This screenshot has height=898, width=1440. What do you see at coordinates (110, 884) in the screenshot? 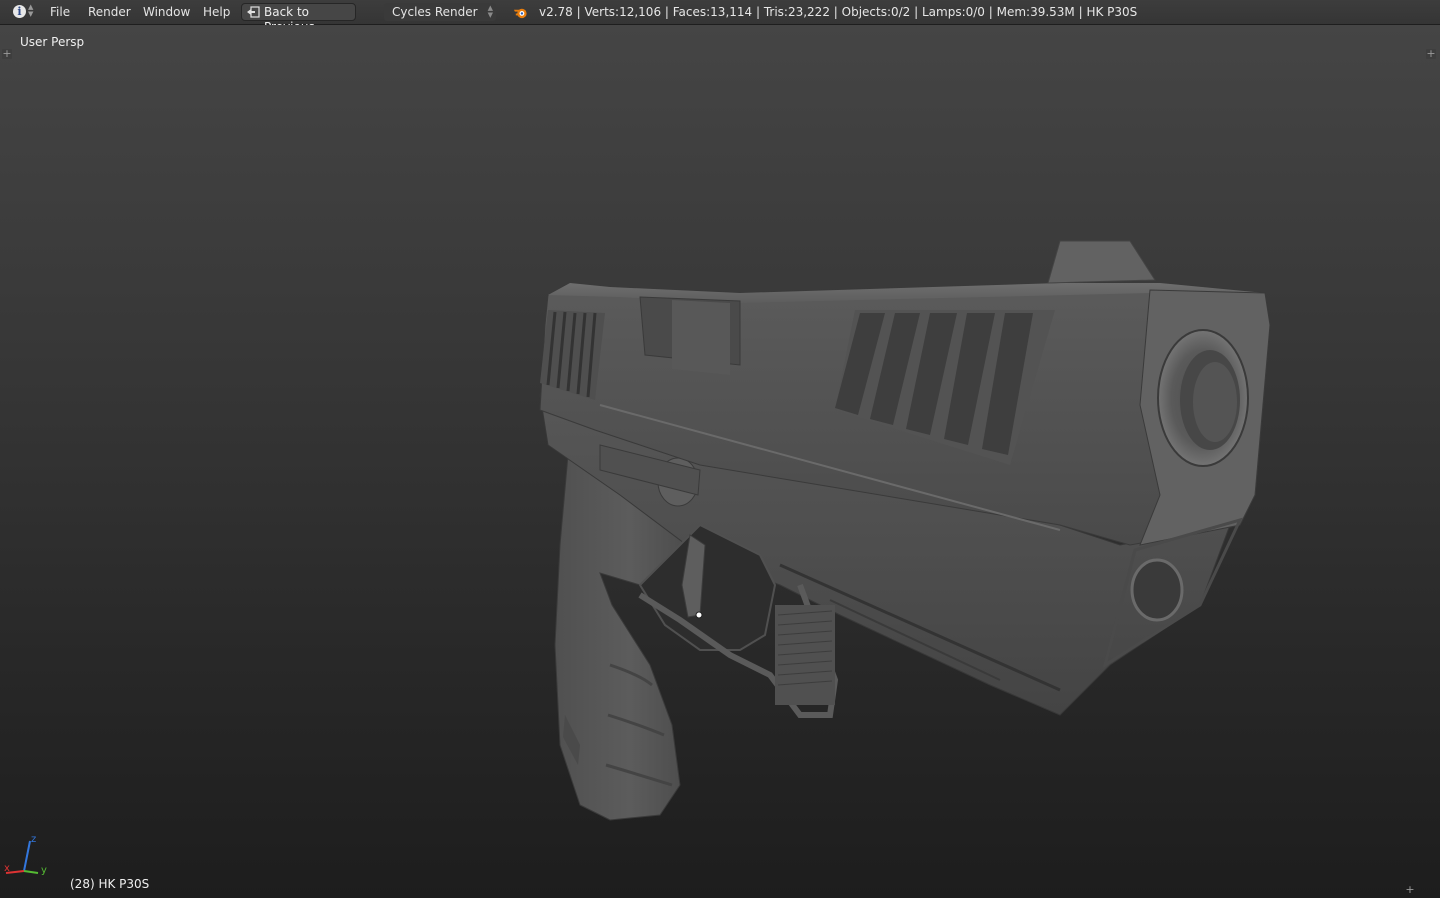
I see `active-object-info: (28) HK P30S` at bounding box center [110, 884].